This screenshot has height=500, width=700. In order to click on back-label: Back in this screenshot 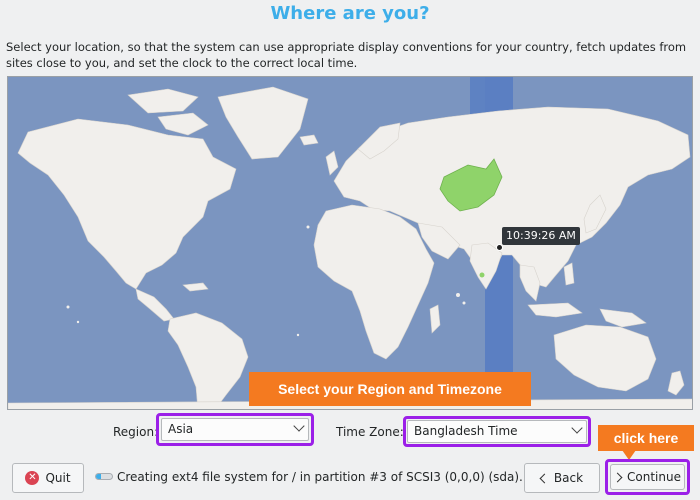, I will do `click(568, 478)`.